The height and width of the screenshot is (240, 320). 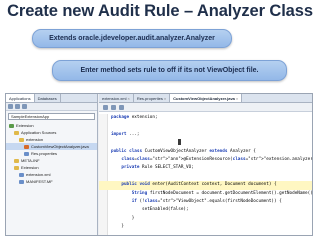 What do you see at coordinates (30, 160) in the screenshot?
I see `tree-item-label: META-INF` at bounding box center [30, 160].